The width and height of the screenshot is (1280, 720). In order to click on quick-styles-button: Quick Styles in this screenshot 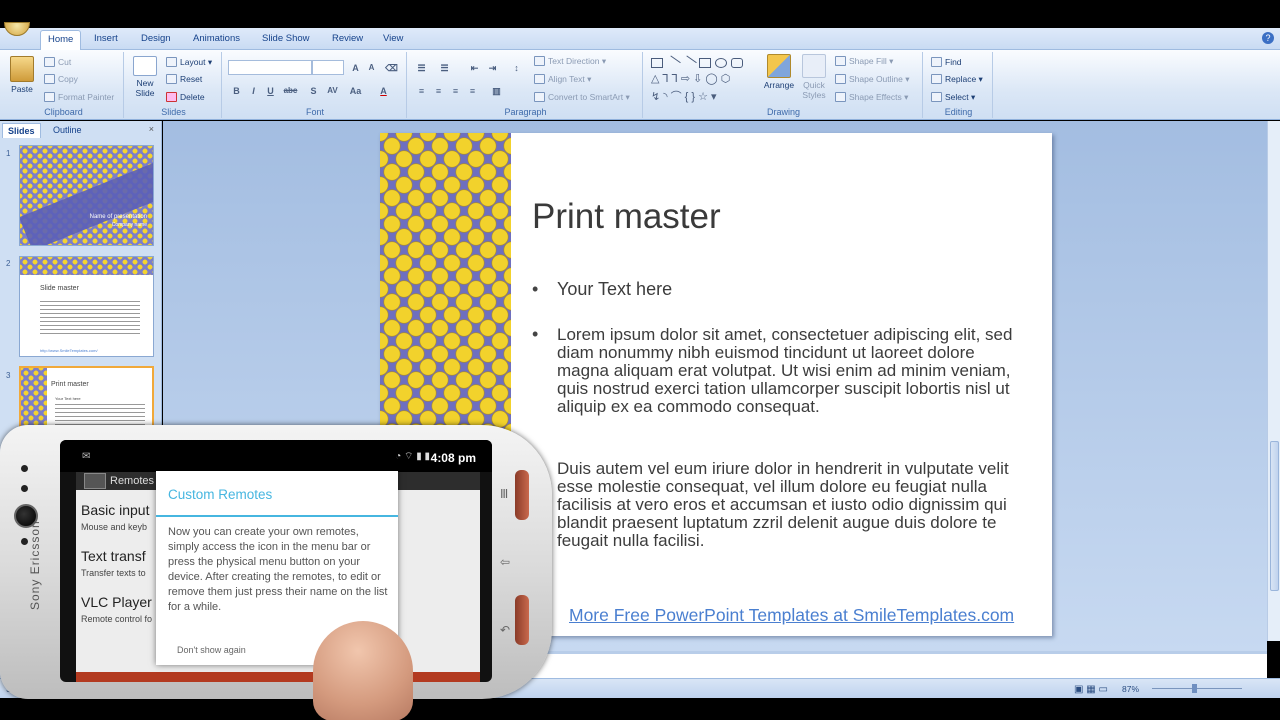, I will do `click(814, 77)`.